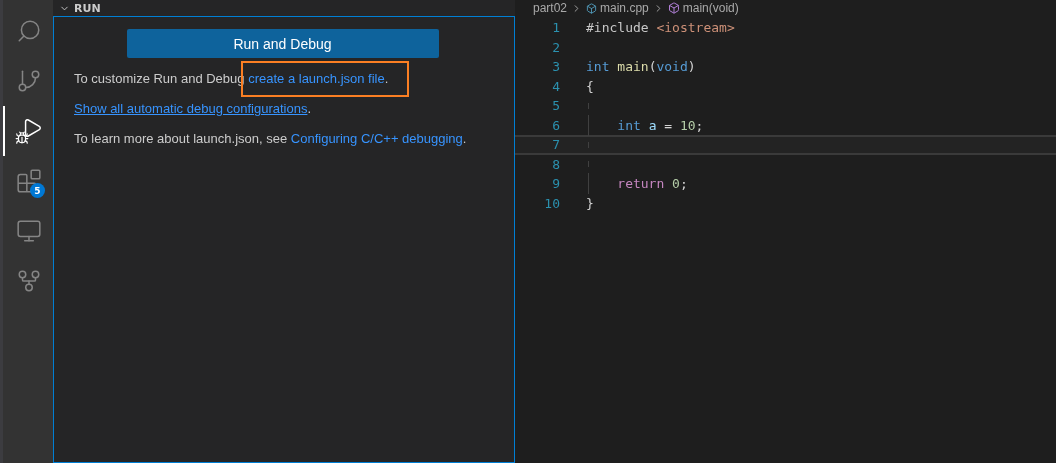  I want to click on line-number: 1, so click(556, 28).